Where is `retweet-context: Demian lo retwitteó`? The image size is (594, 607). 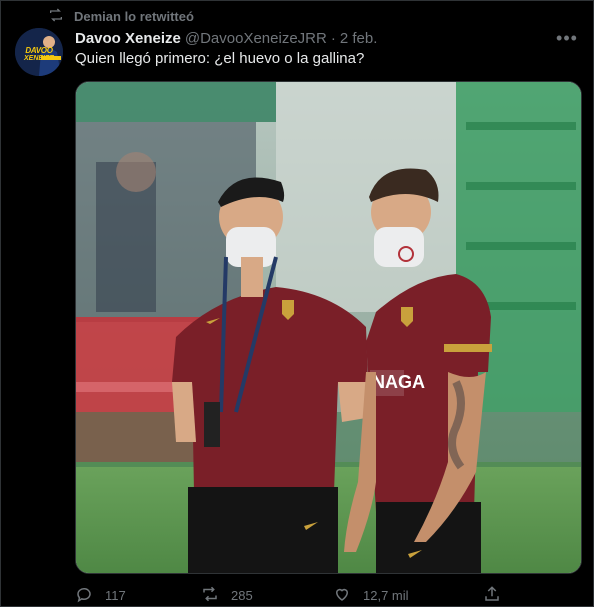 retweet-context: Demian lo retwitteó is located at coordinates (121, 16).